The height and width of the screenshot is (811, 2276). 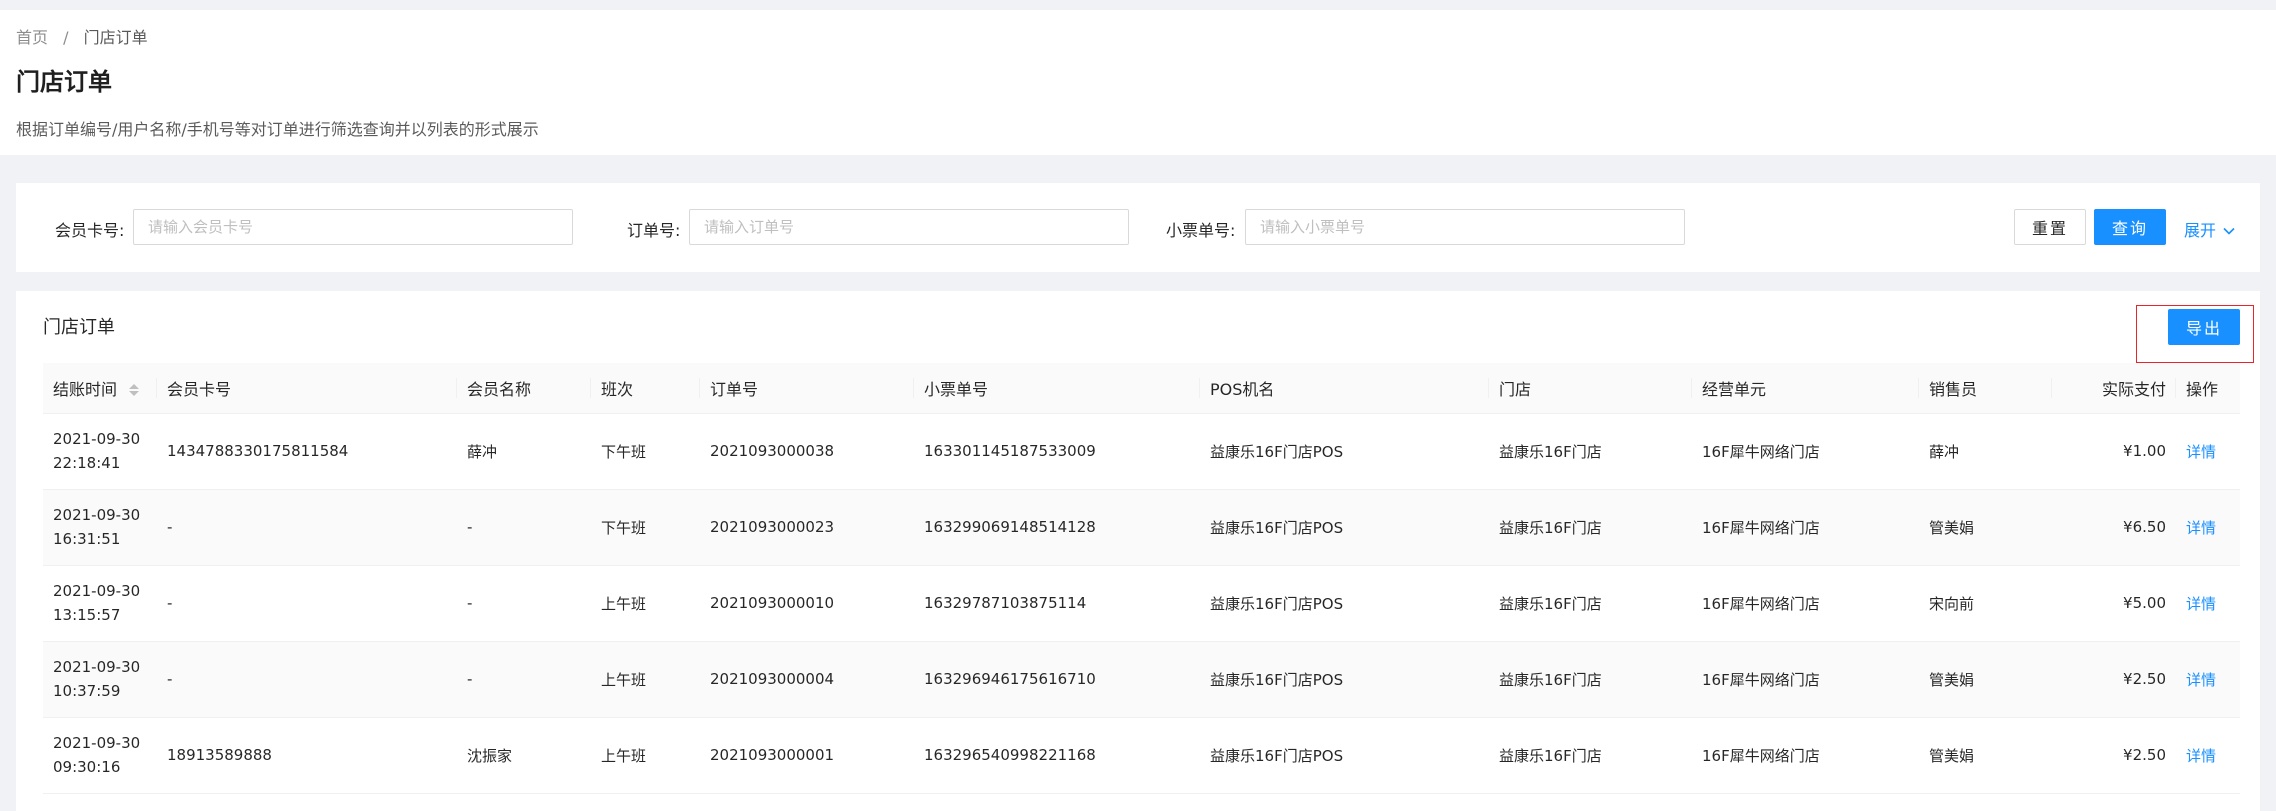 What do you see at coordinates (1057, 527) in the screenshot?
I see `receipt-no-cell: 163299069148514128` at bounding box center [1057, 527].